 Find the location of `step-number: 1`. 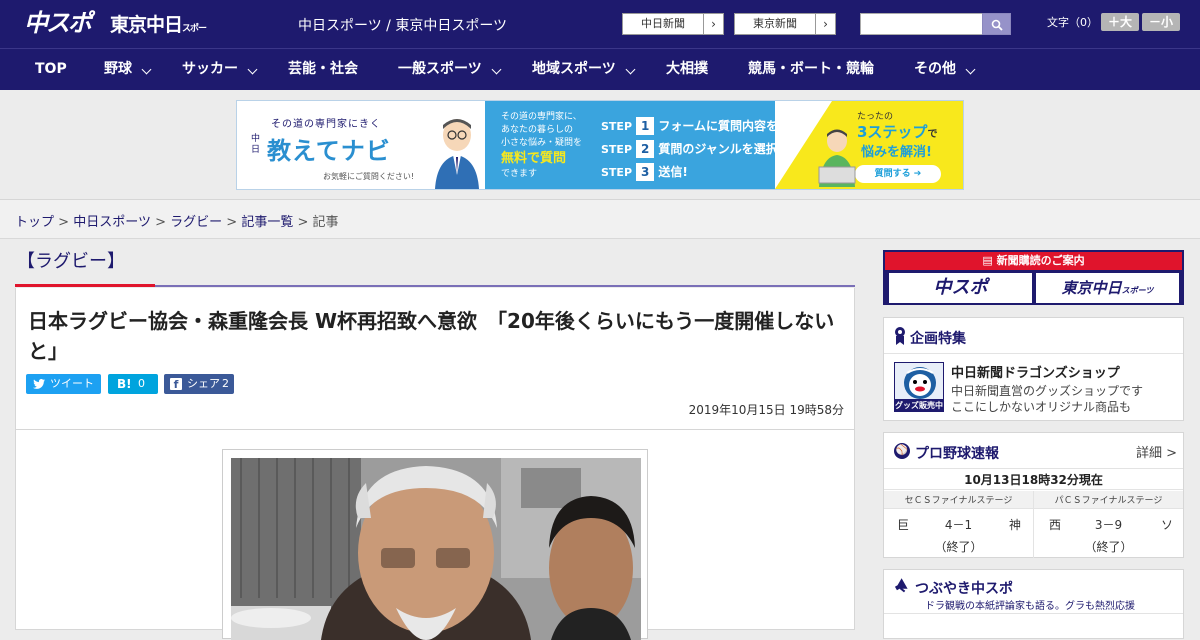

step-number: 1 is located at coordinates (645, 126).